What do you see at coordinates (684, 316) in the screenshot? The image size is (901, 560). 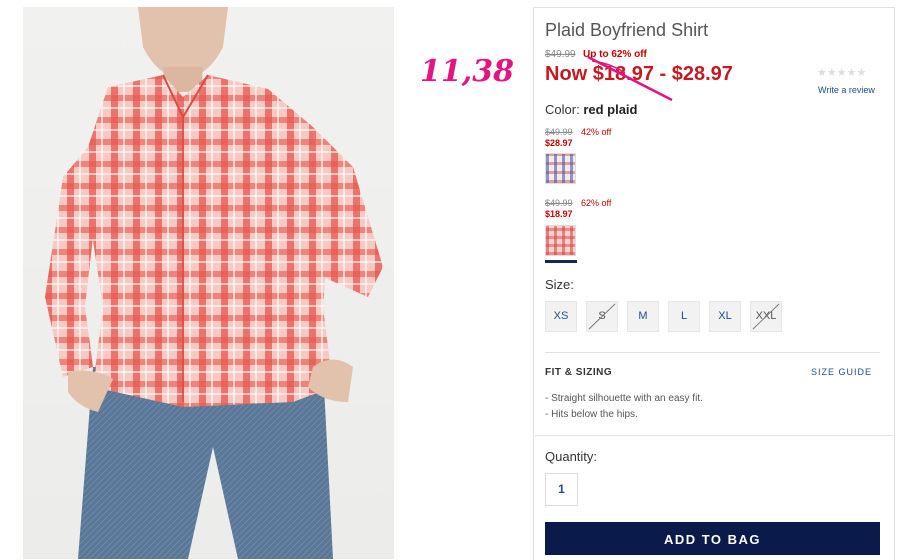 I see `size-option-l: L` at bounding box center [684, 316].